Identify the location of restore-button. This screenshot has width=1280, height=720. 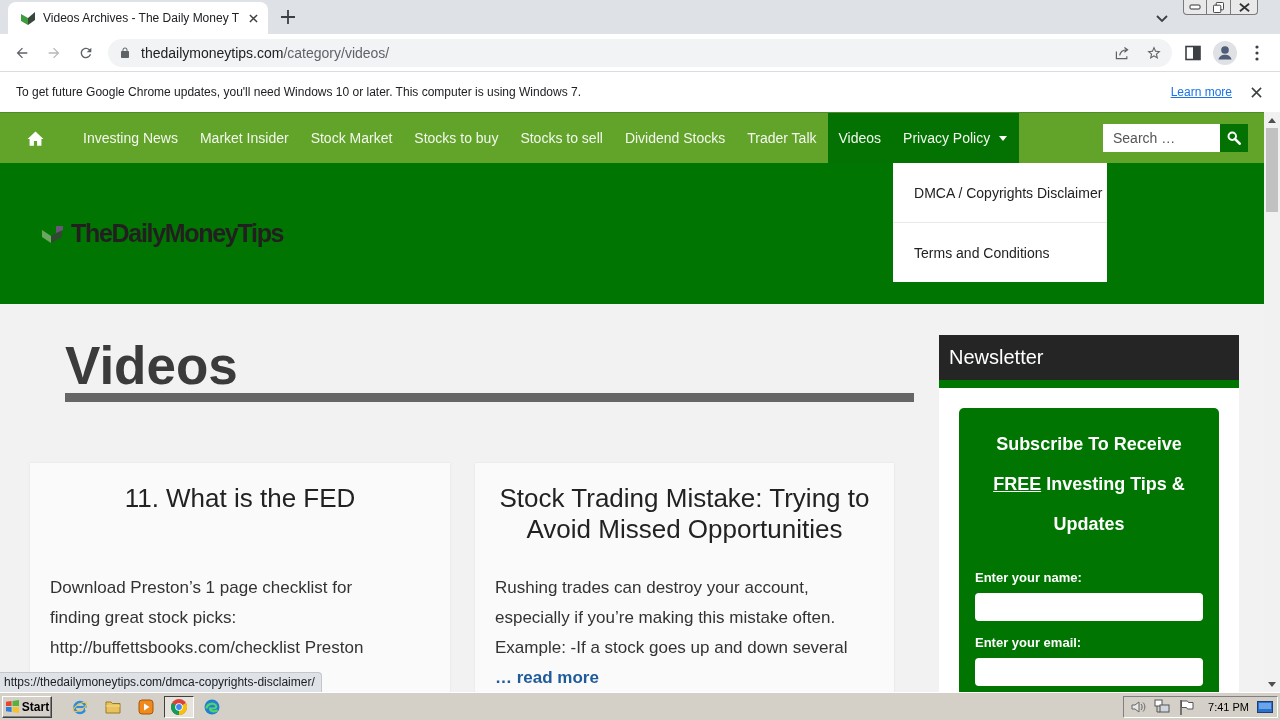
(1219, 7).